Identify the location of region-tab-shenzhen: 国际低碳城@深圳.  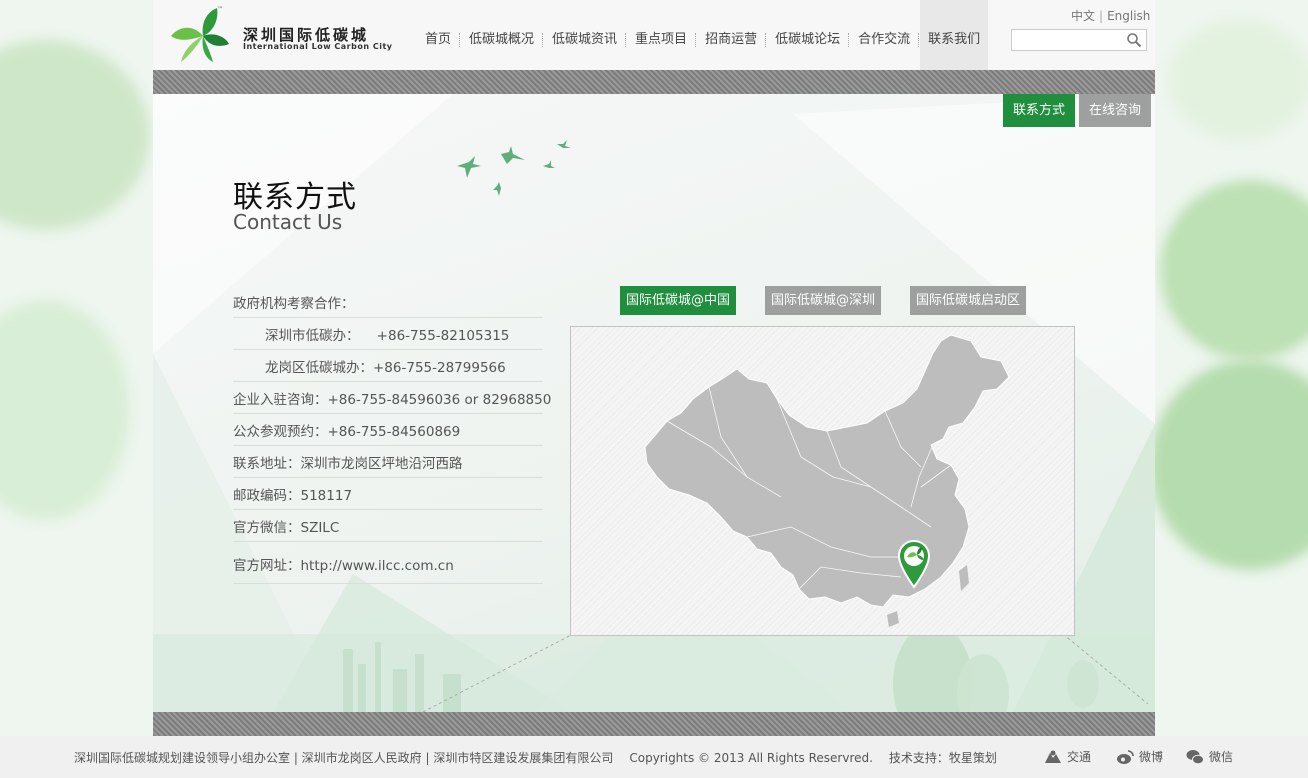
(823, 300).